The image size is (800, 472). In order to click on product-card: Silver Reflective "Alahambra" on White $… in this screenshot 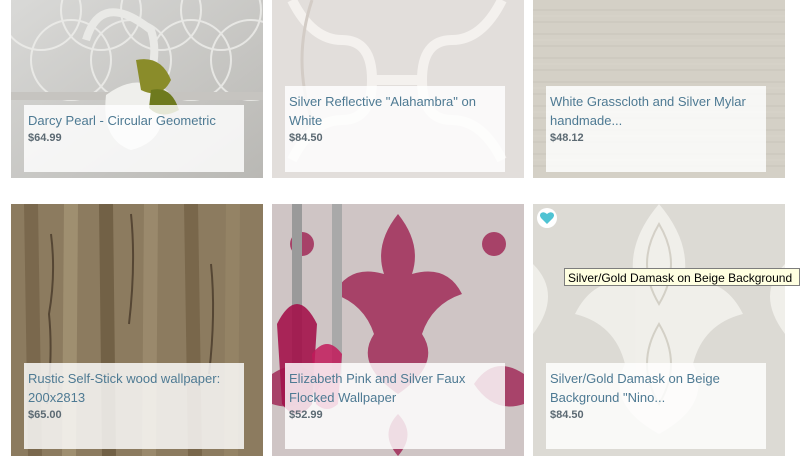, I will do `click(398, 89)`.